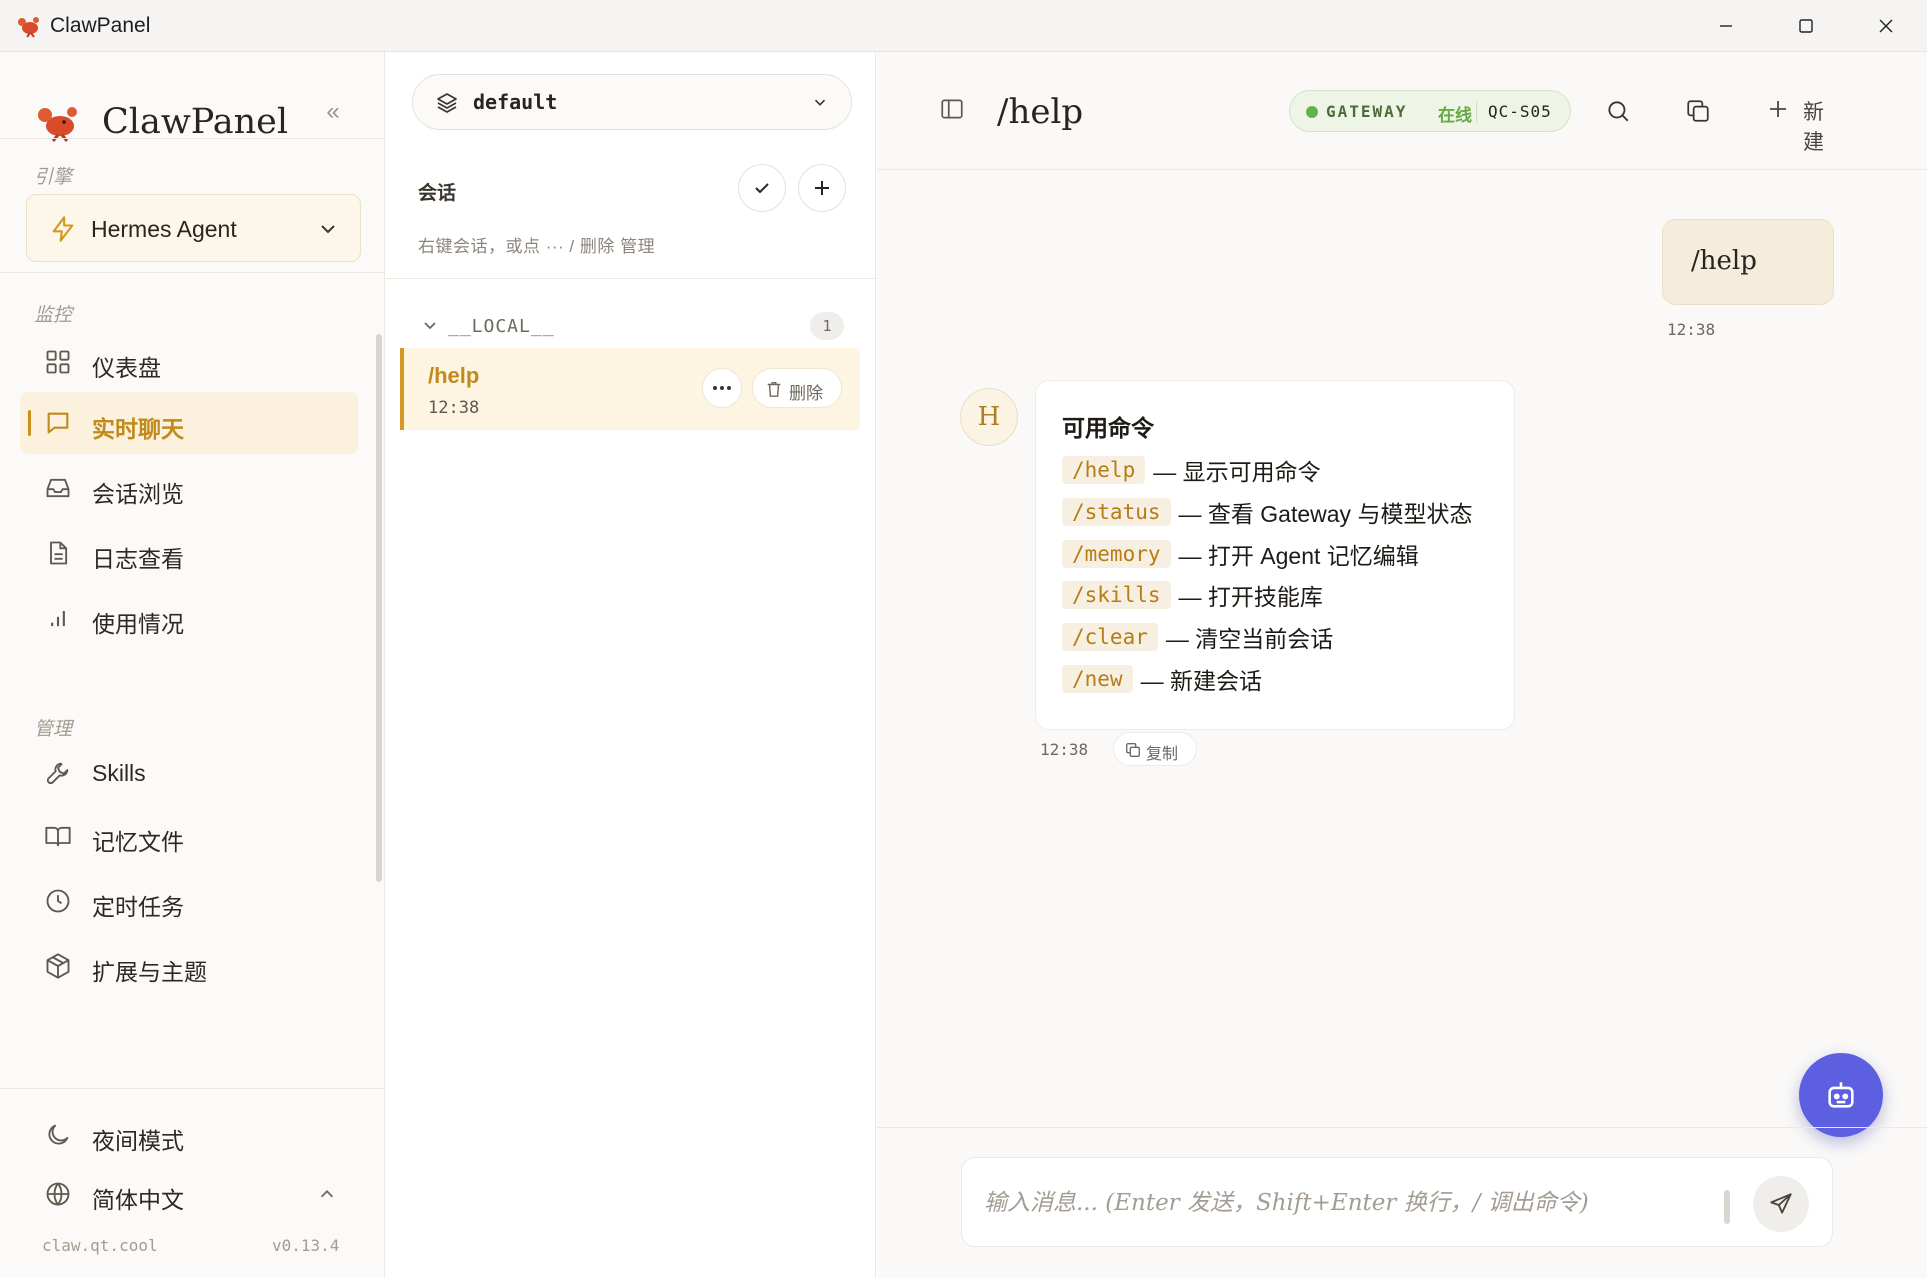 This screenshot has width=1927, height=1278. What do you see at coordinates (126, 368) in the screenshot?
I see `sidebar-item-label: 仪表盘` at bounding box center [126, 368].